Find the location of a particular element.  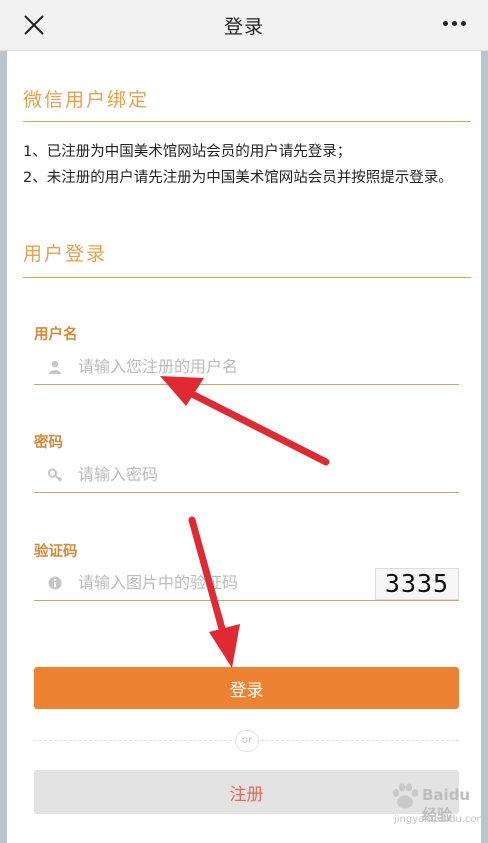

notice-line-1: 1、已注册为中国美术馆网站会员的用户请先登录； is located at coordinates (187, 152).